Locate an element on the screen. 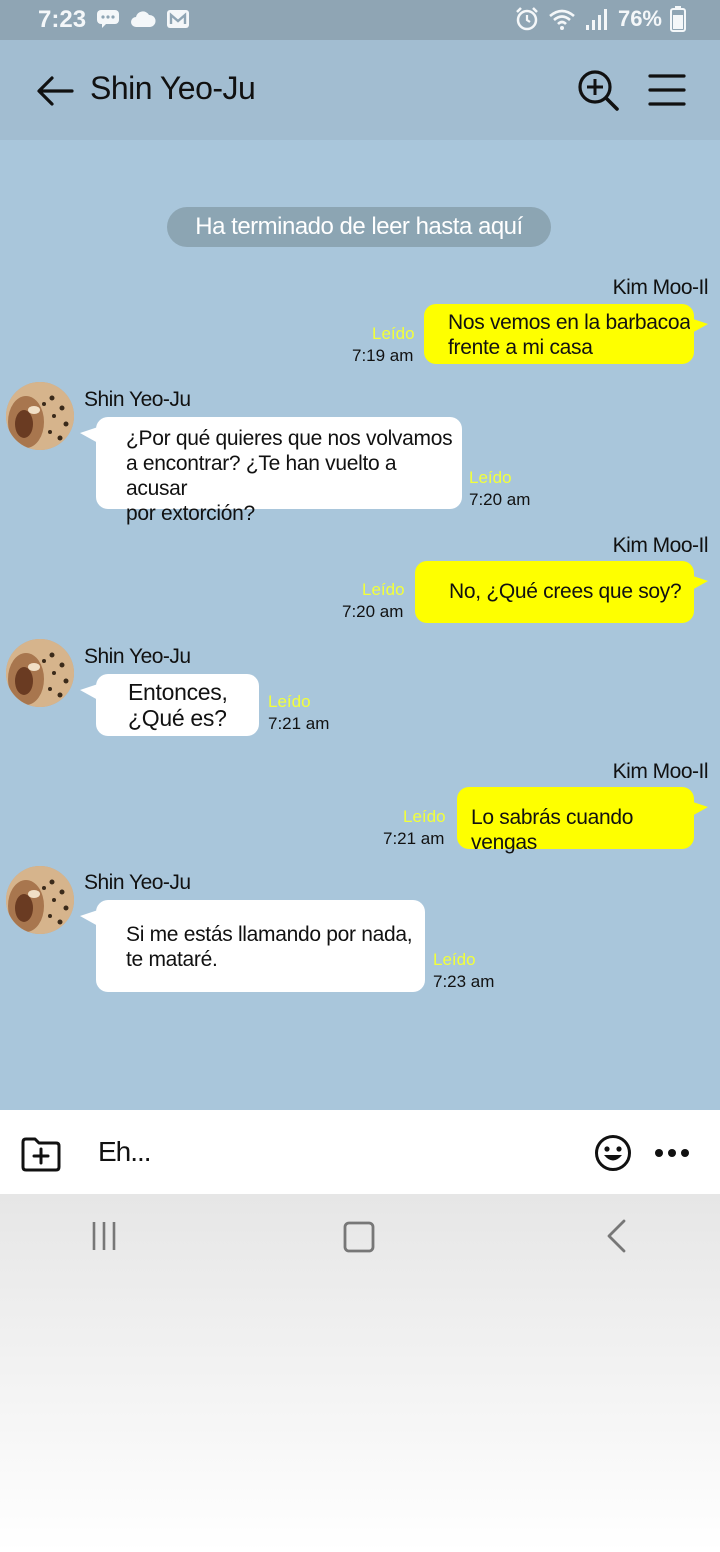 This screenshot has width=720, height=1552. status-time: 7:23 is located at coordinates (62, 19).